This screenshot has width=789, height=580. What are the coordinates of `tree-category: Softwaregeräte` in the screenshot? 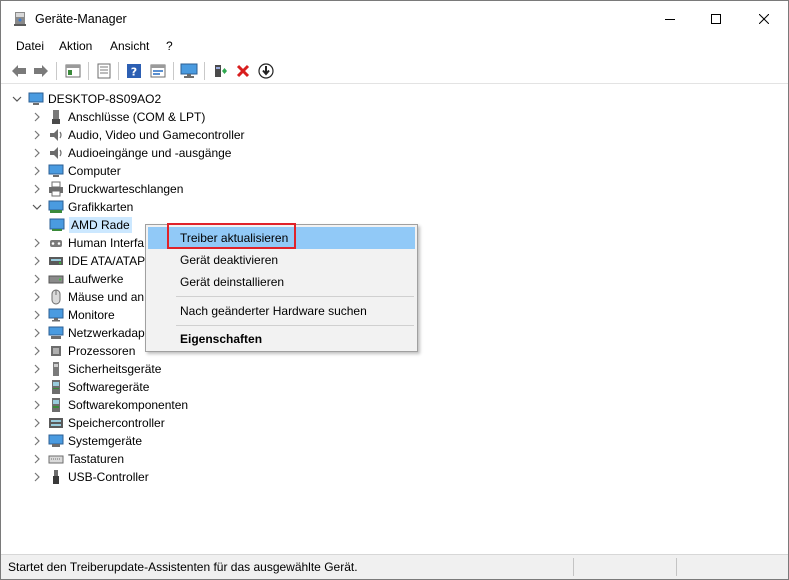 It's located at (90, 387).